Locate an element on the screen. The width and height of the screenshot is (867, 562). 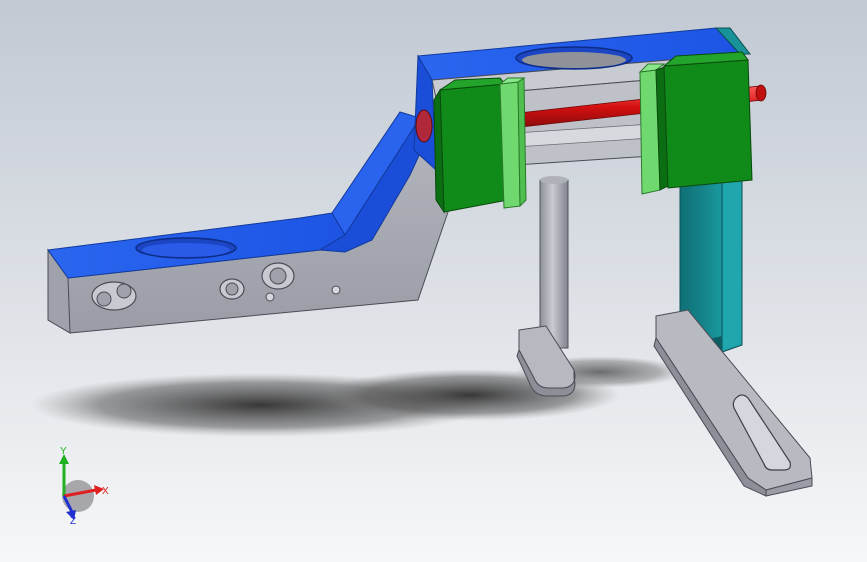
coordinate-triad: Y X Z is located at coordinates (84, 486).